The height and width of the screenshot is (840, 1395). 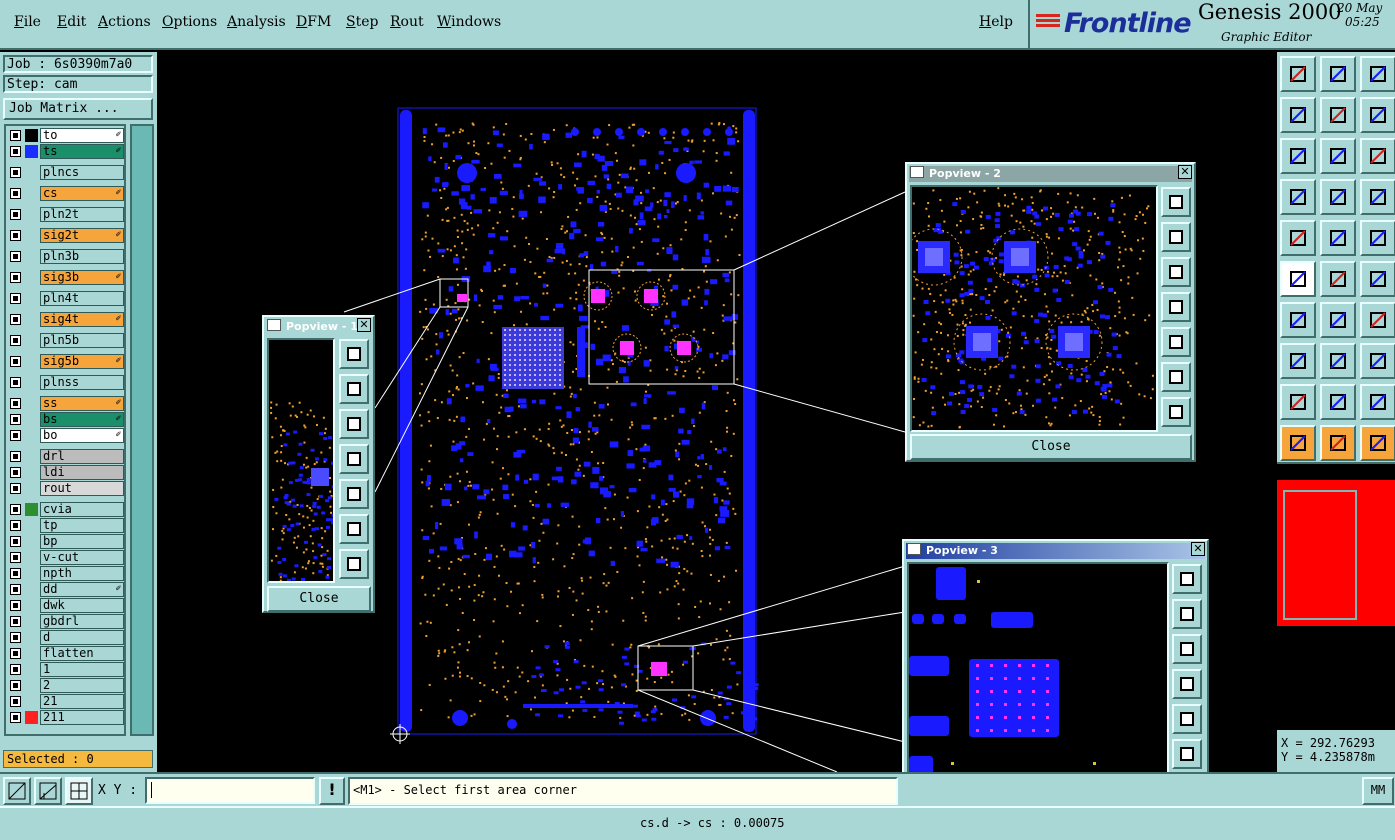 What do you see at coordinates (66, 256) in the screenshot?
I see `layer-row: pln3b` at bounding box center [66, 256].